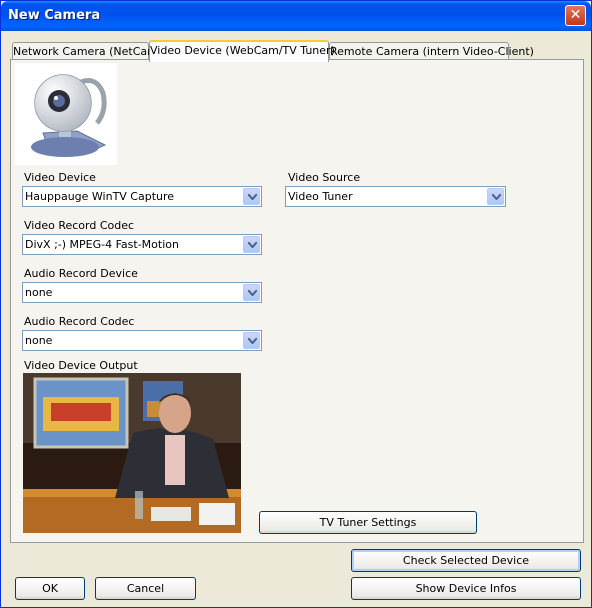  What do you see at coordinates (39, 292) in the screenshot?
I see `audio-device-value: none` at bounding box center [39, 292].